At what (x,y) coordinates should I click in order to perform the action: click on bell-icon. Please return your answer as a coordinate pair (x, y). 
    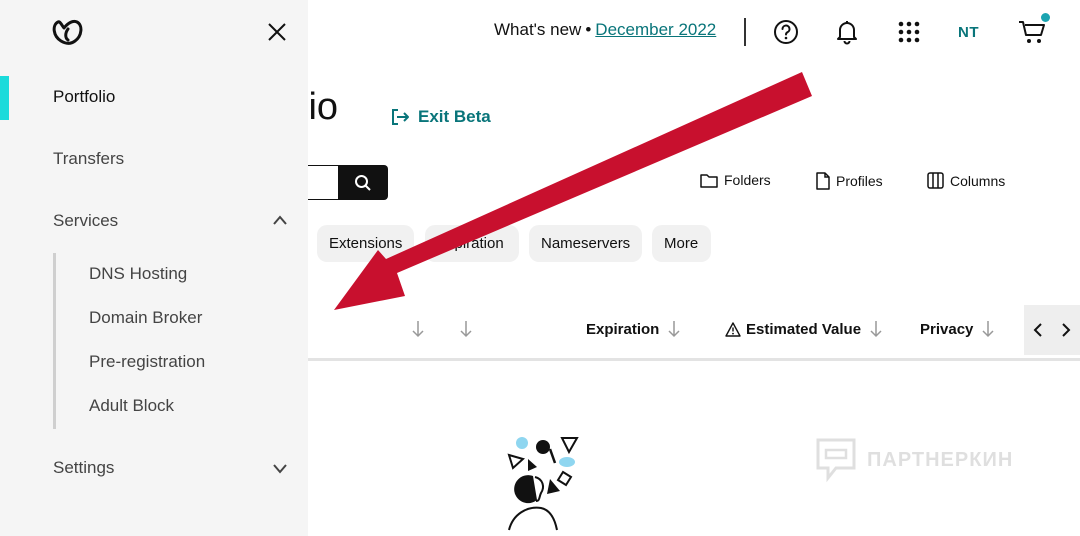
    Looking at the image, I should click on (847, 32).